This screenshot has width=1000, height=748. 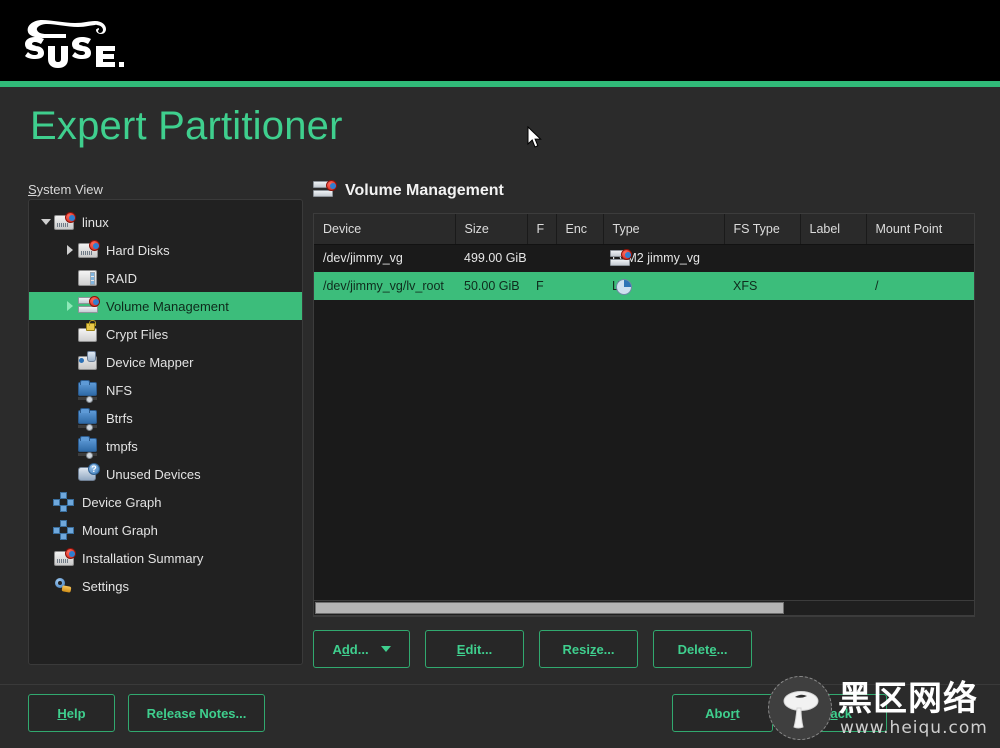 I want to click on wrench-icon, so click(x=64, y=586).